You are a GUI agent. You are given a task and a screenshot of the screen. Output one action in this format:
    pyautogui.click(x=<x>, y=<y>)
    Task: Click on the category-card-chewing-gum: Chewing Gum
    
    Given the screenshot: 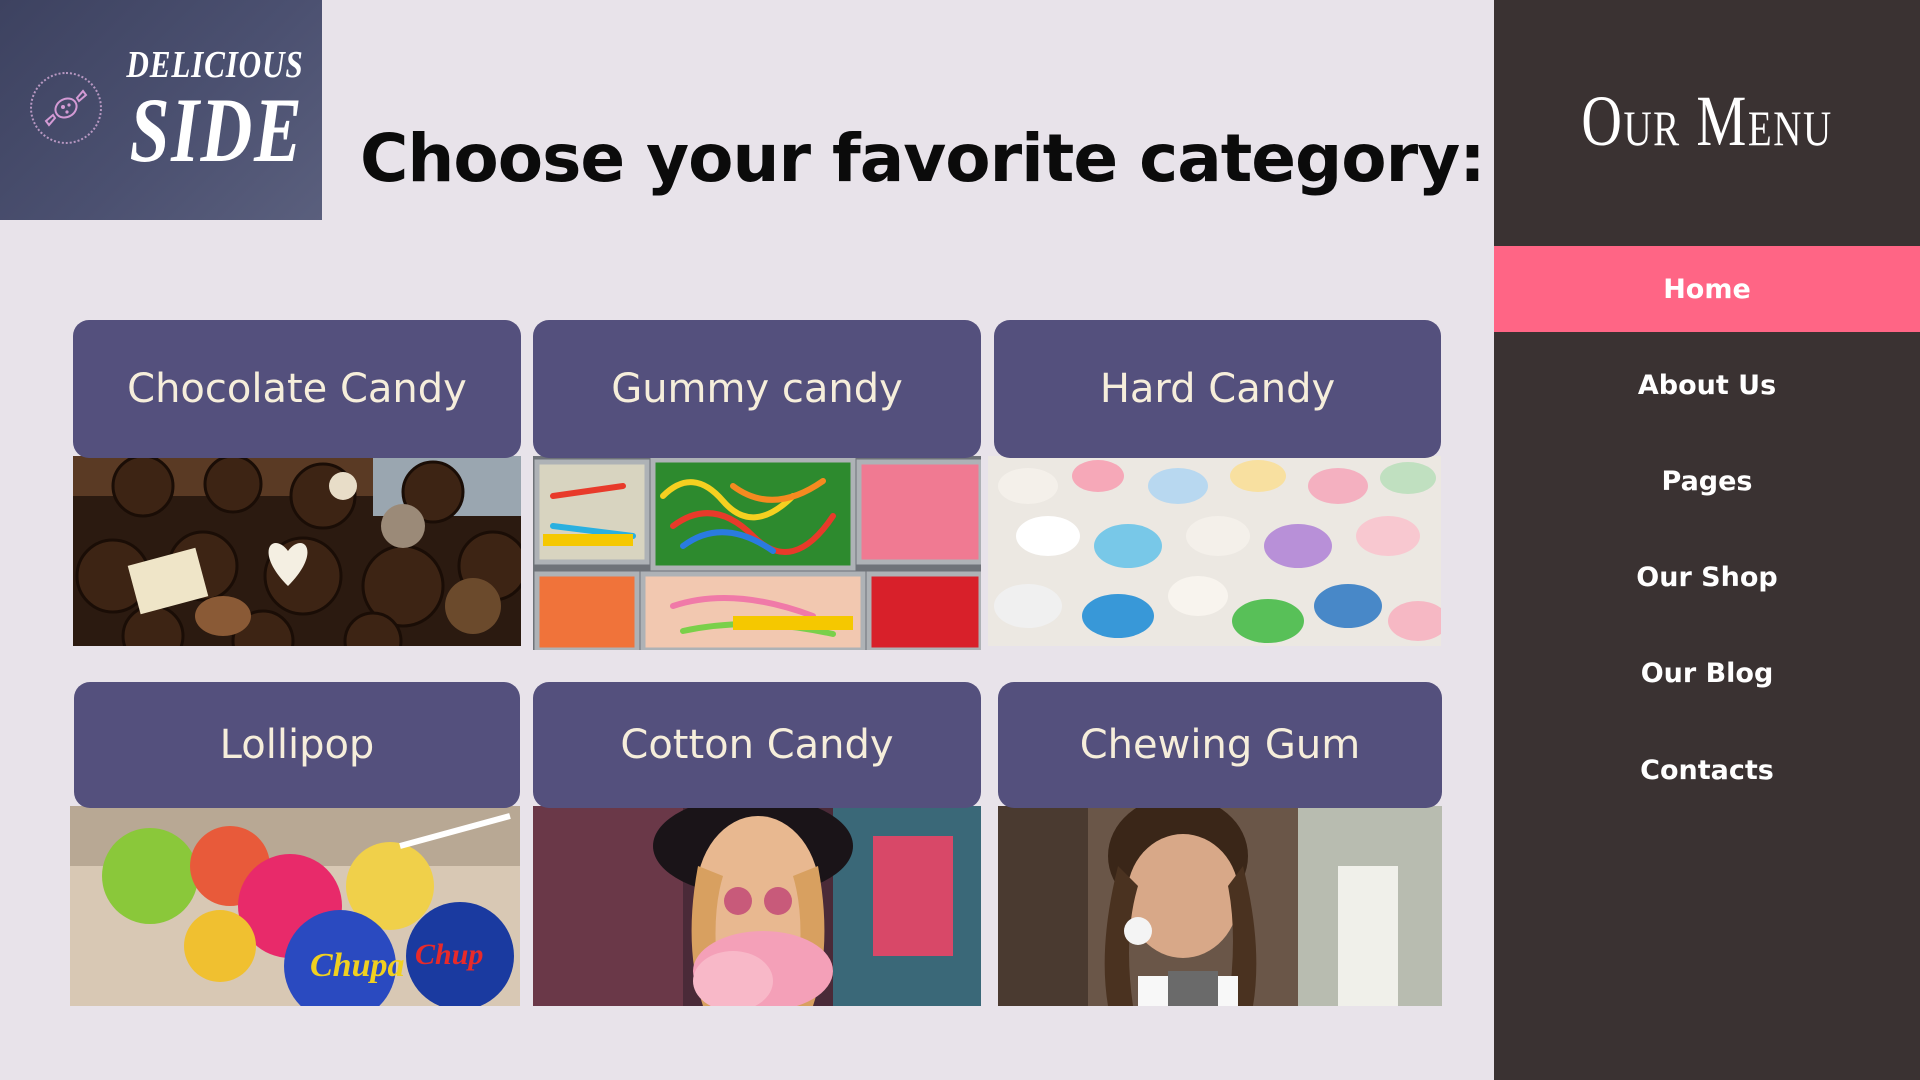 What is the action you would take?
    pyautogui.click(x=1220, y=844)
    